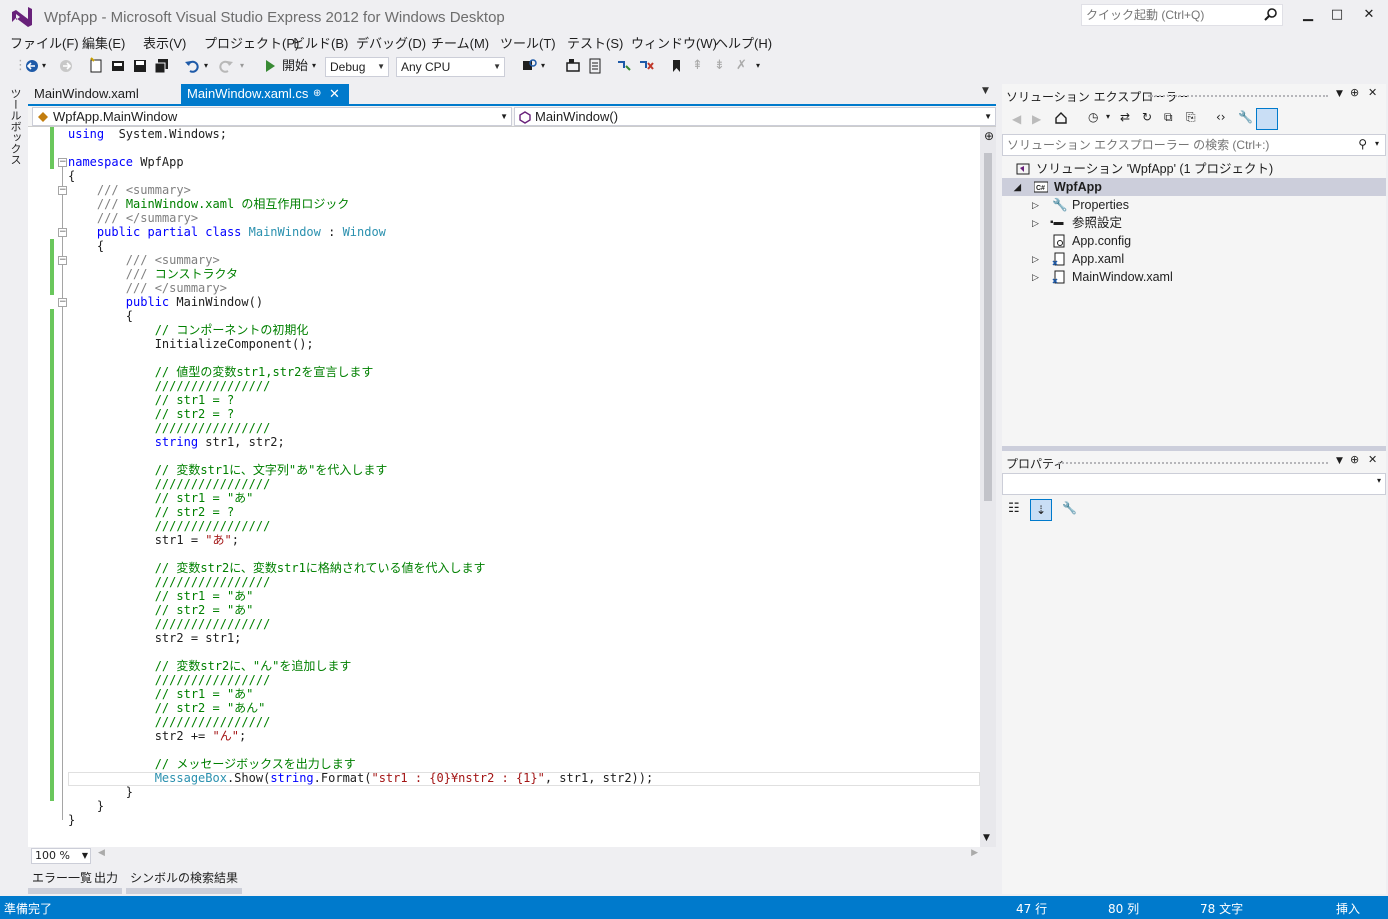 Image resolution: width=1388 pixels, height=919 pixels. Describe the element at coordinates (320, 42) in the screenshot. I see `menu-build: ビルド(B)` at that location.